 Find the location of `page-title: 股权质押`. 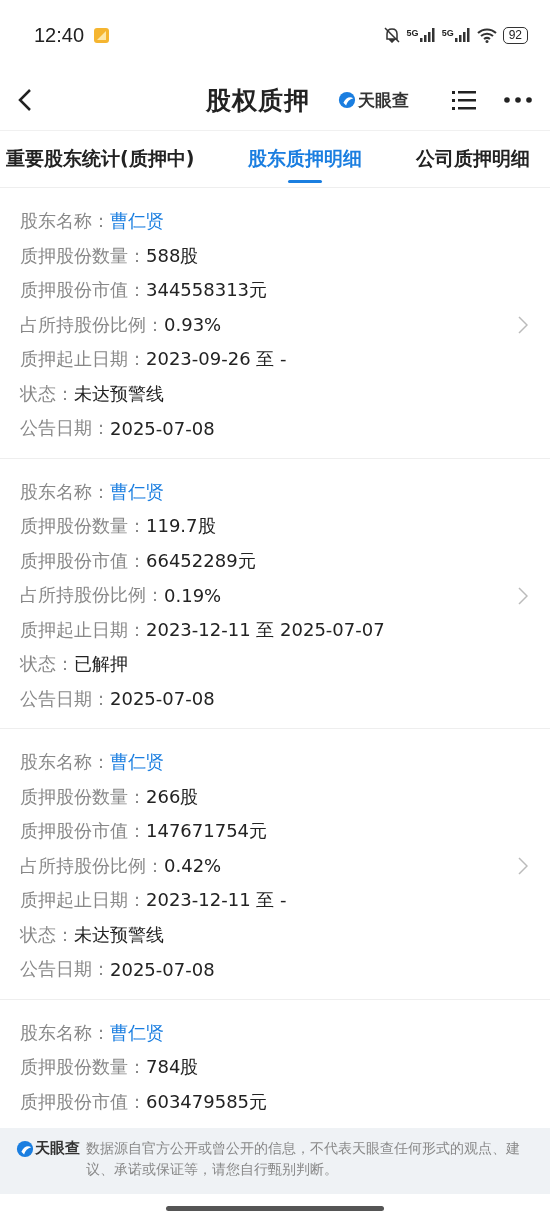

page-title: 股权质押 is located at coordinates (258, 100).